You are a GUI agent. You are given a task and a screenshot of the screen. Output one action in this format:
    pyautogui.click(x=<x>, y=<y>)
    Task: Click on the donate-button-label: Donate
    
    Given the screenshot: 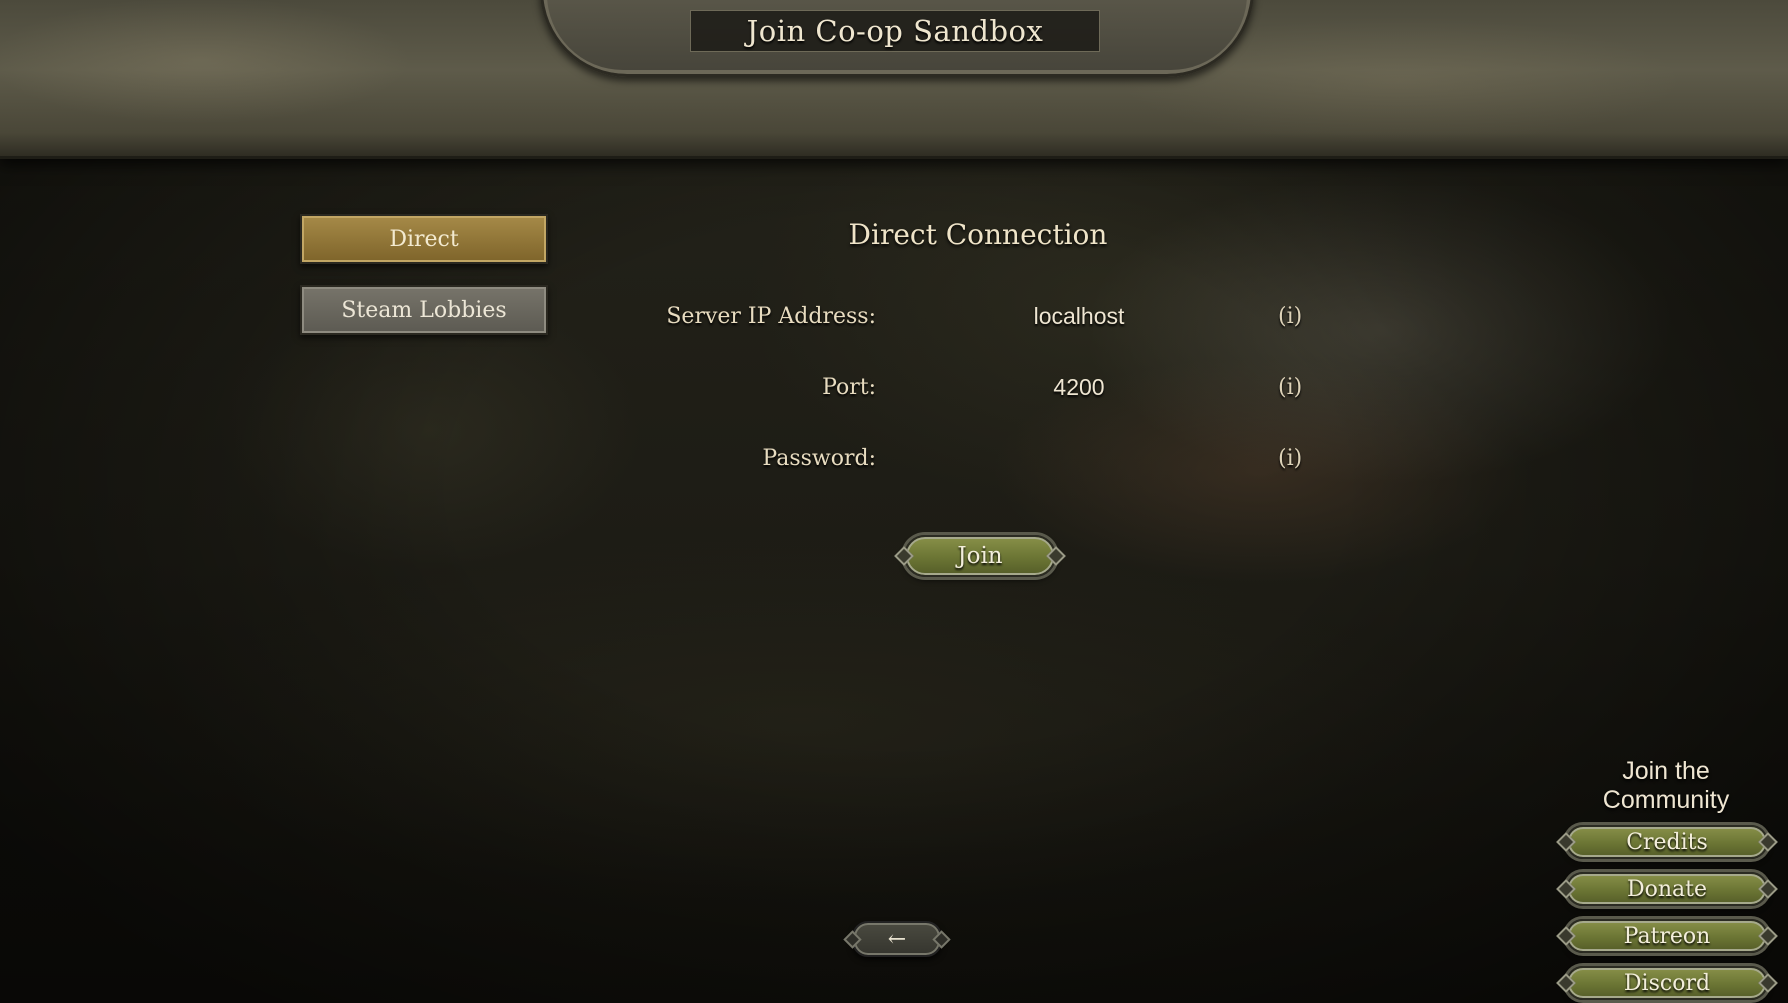 What is the action you would take?
    pyautogui.click(x=1667, y=889)
    